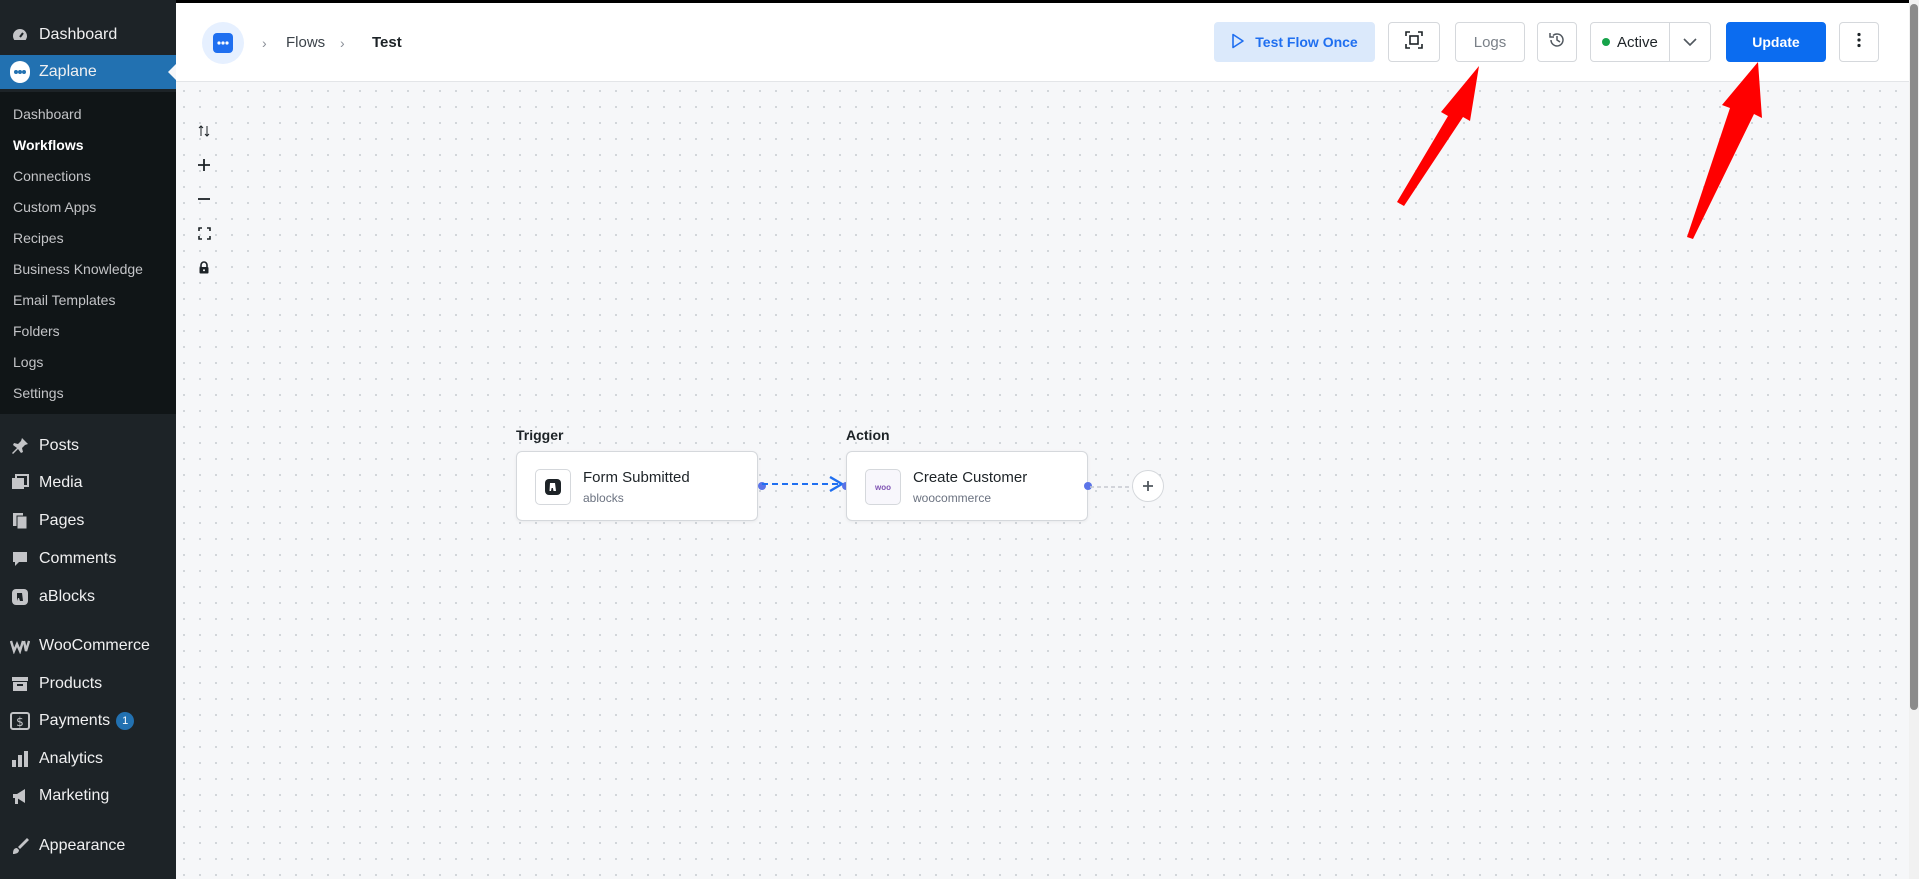 Image resolution: width=1919 pixels, height=879 pixels. I want to click on fit-screen-button, so click(204, 233).